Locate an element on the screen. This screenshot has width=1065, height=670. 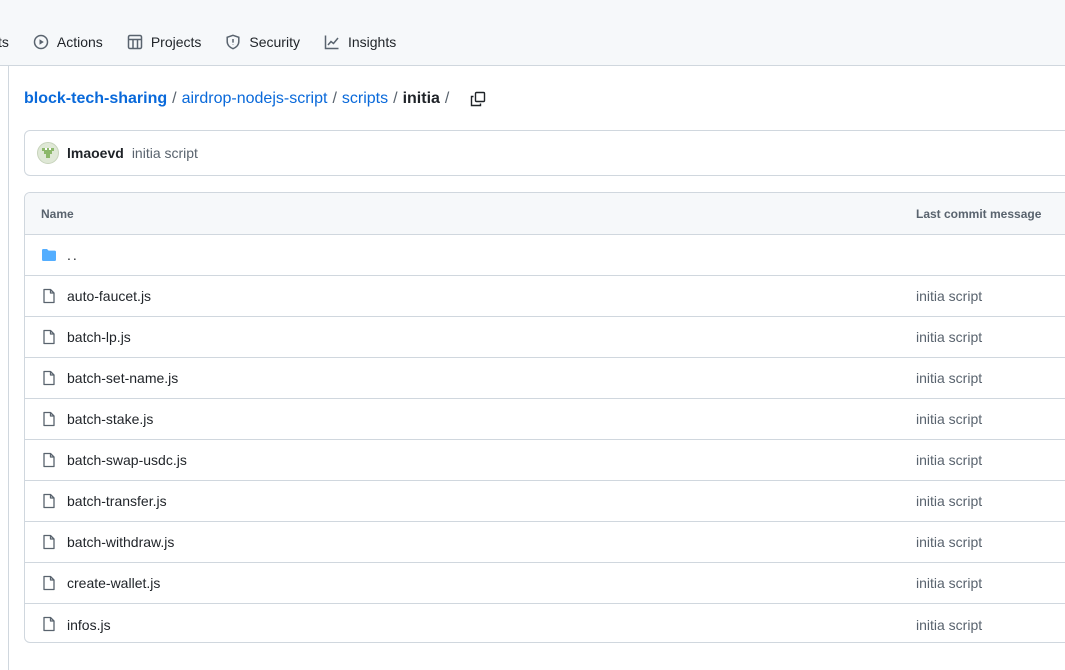
file-name-link: batch-stake.js is located at coordinates (110, 419).